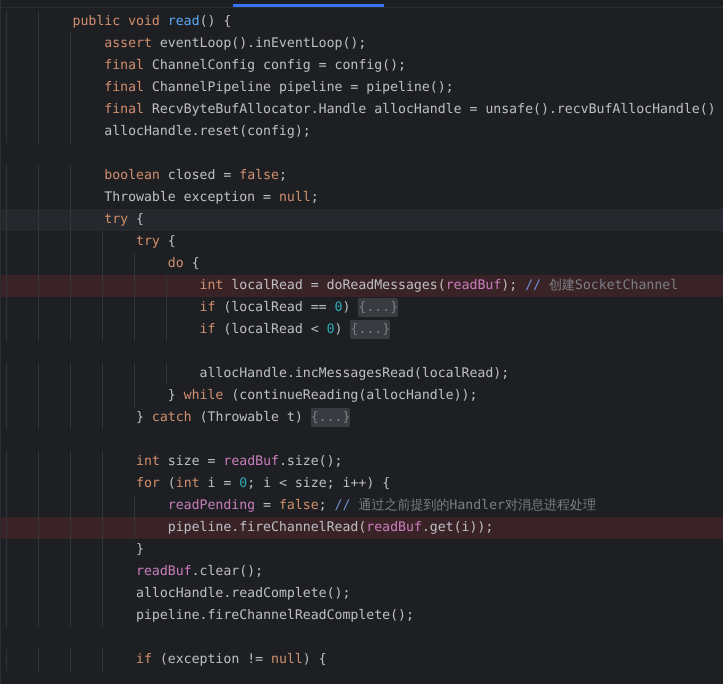 The width and height of the screenshot is (723, 684). Describe the element at coordinates (279, 87) in the screenshot. I see `code-line: final ChannelPipeline pipeline = pipeline();` at that location.